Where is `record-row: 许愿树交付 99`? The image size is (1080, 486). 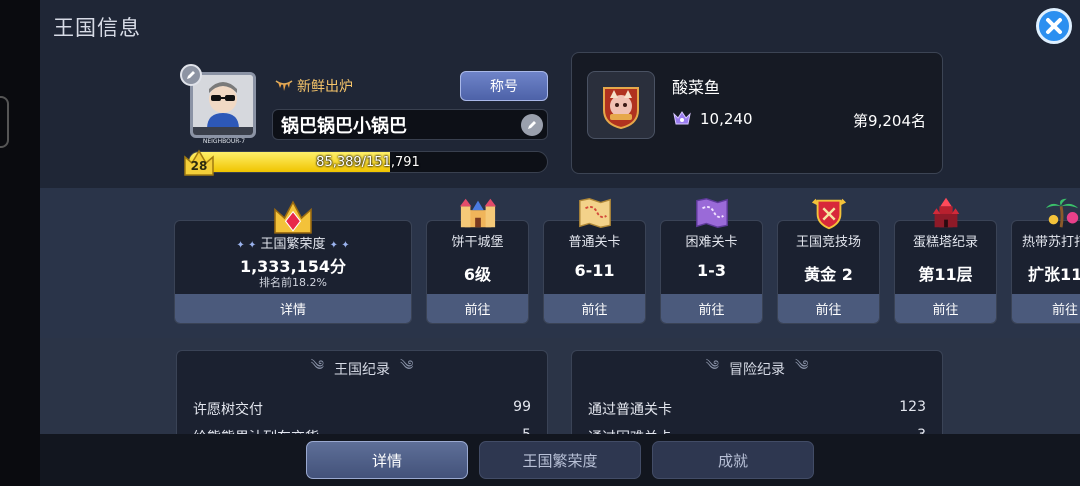 record-row: 许愿树交付 99 is located at coordinates (362, 409).